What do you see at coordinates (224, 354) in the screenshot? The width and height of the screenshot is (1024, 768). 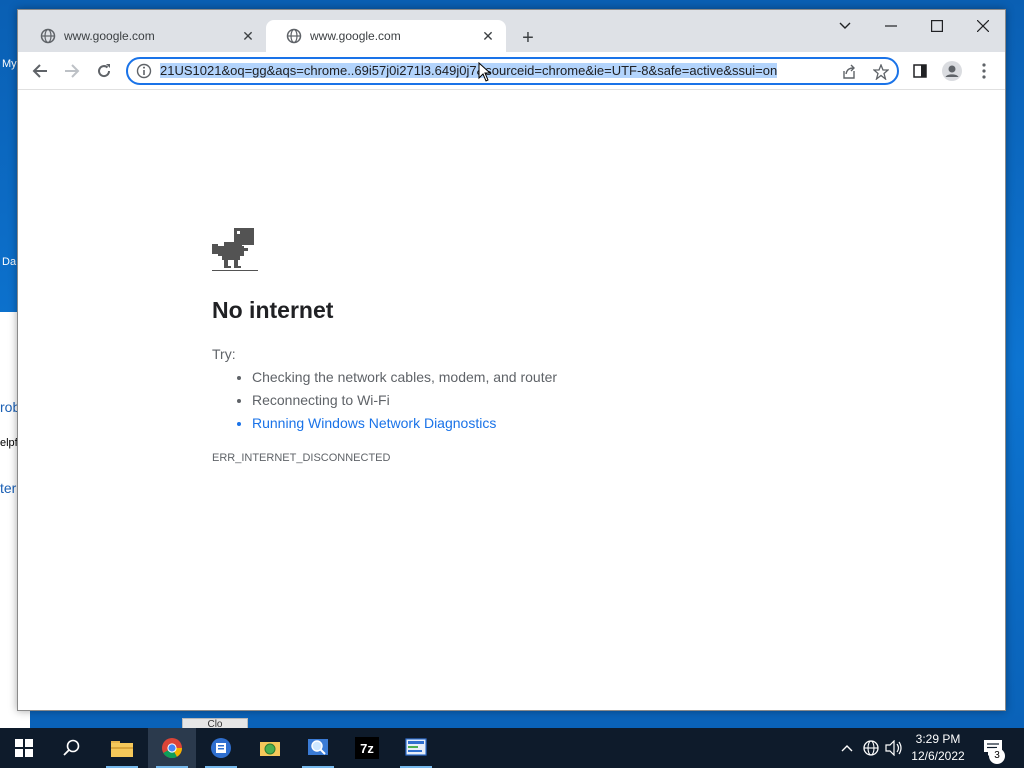 I see `try-label: Try:` at bounding box center [224, 354].